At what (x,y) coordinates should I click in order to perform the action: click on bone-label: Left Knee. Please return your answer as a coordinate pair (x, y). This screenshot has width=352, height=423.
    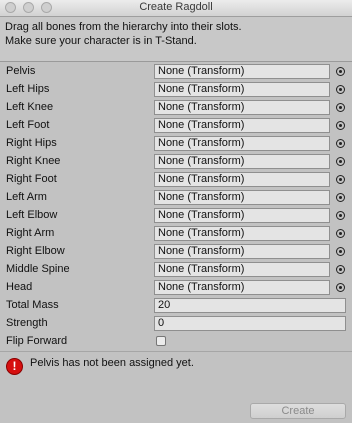
    Looking at the image, I should click on (30, 107).